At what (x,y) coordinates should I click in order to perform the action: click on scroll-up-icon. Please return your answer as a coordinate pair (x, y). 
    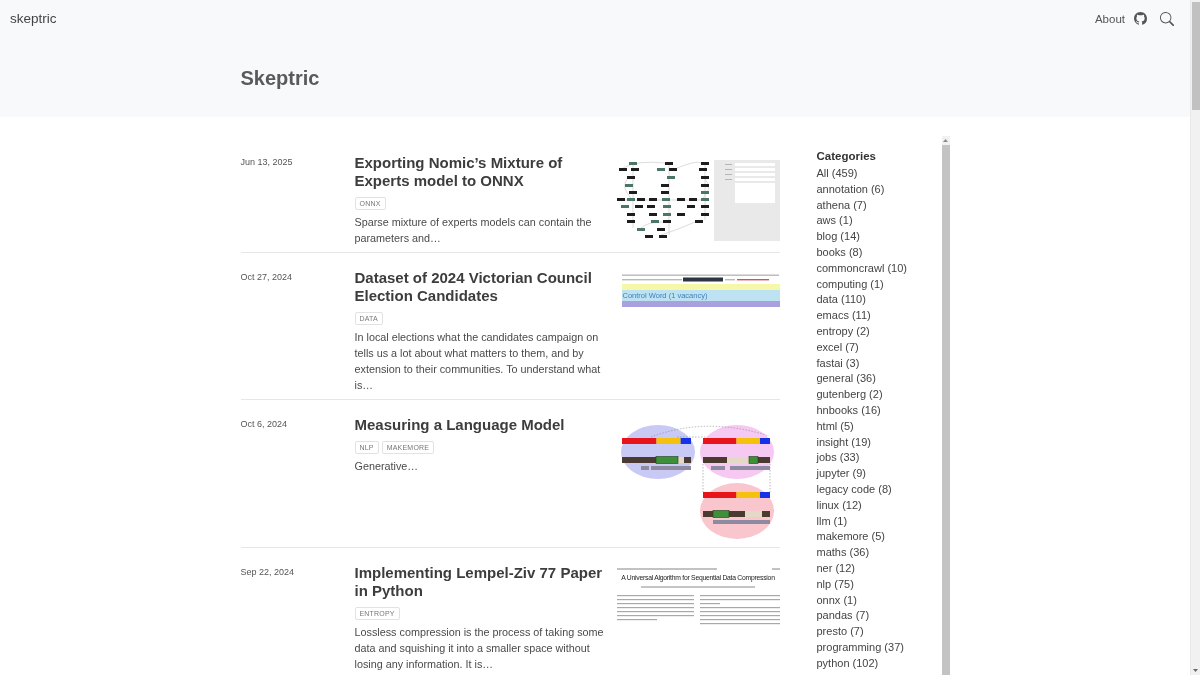
    Looking at the image, I should click on (945, 140).